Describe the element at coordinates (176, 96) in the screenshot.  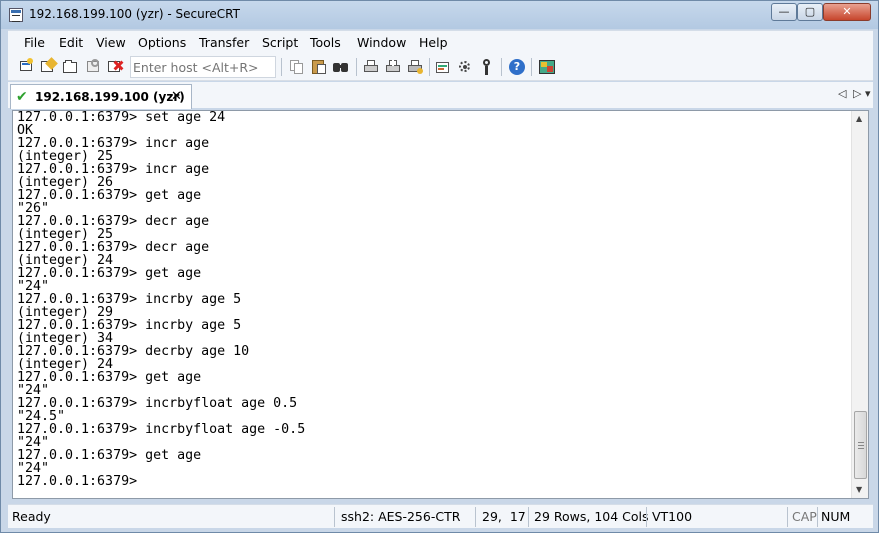
I see `tab-close-icon: ✕` at that location.